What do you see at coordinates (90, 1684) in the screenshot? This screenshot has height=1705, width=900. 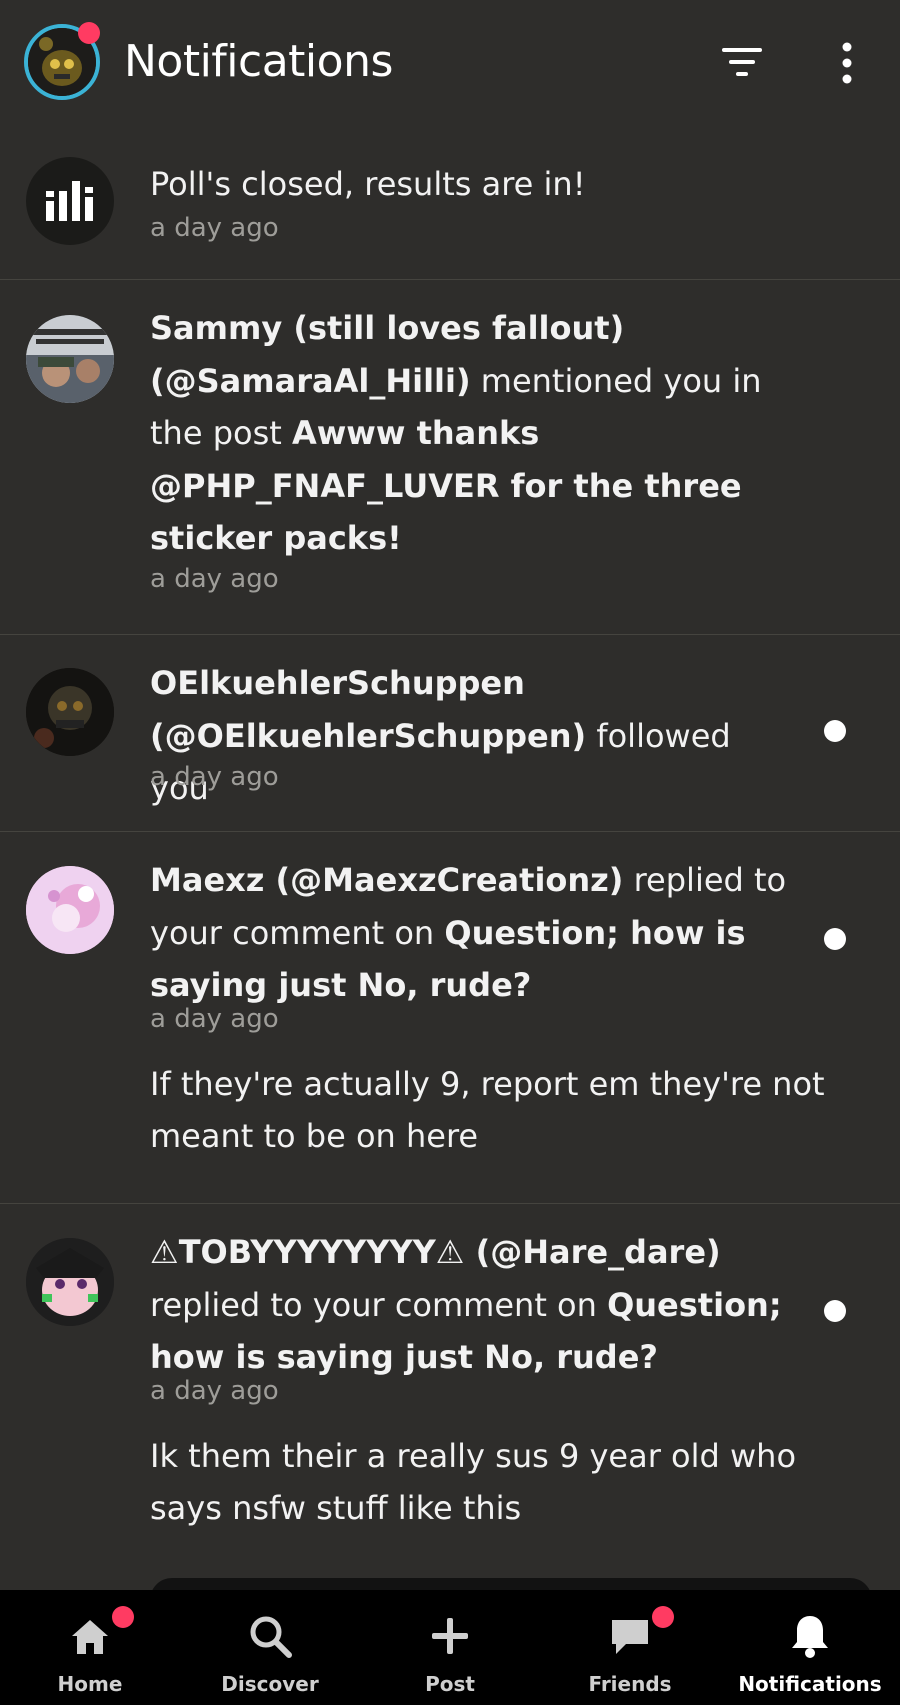 I see `tab-label: Home` at bounding box center [90, 1684].